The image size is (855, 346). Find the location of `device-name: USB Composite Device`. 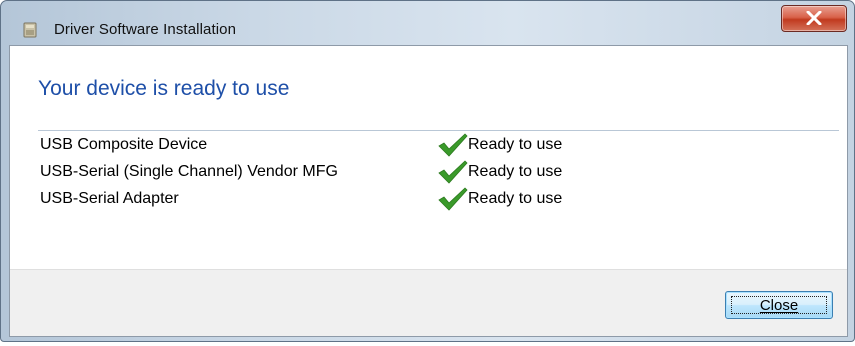

device-name: USB Composite Device is located at coordinates (124, 144).